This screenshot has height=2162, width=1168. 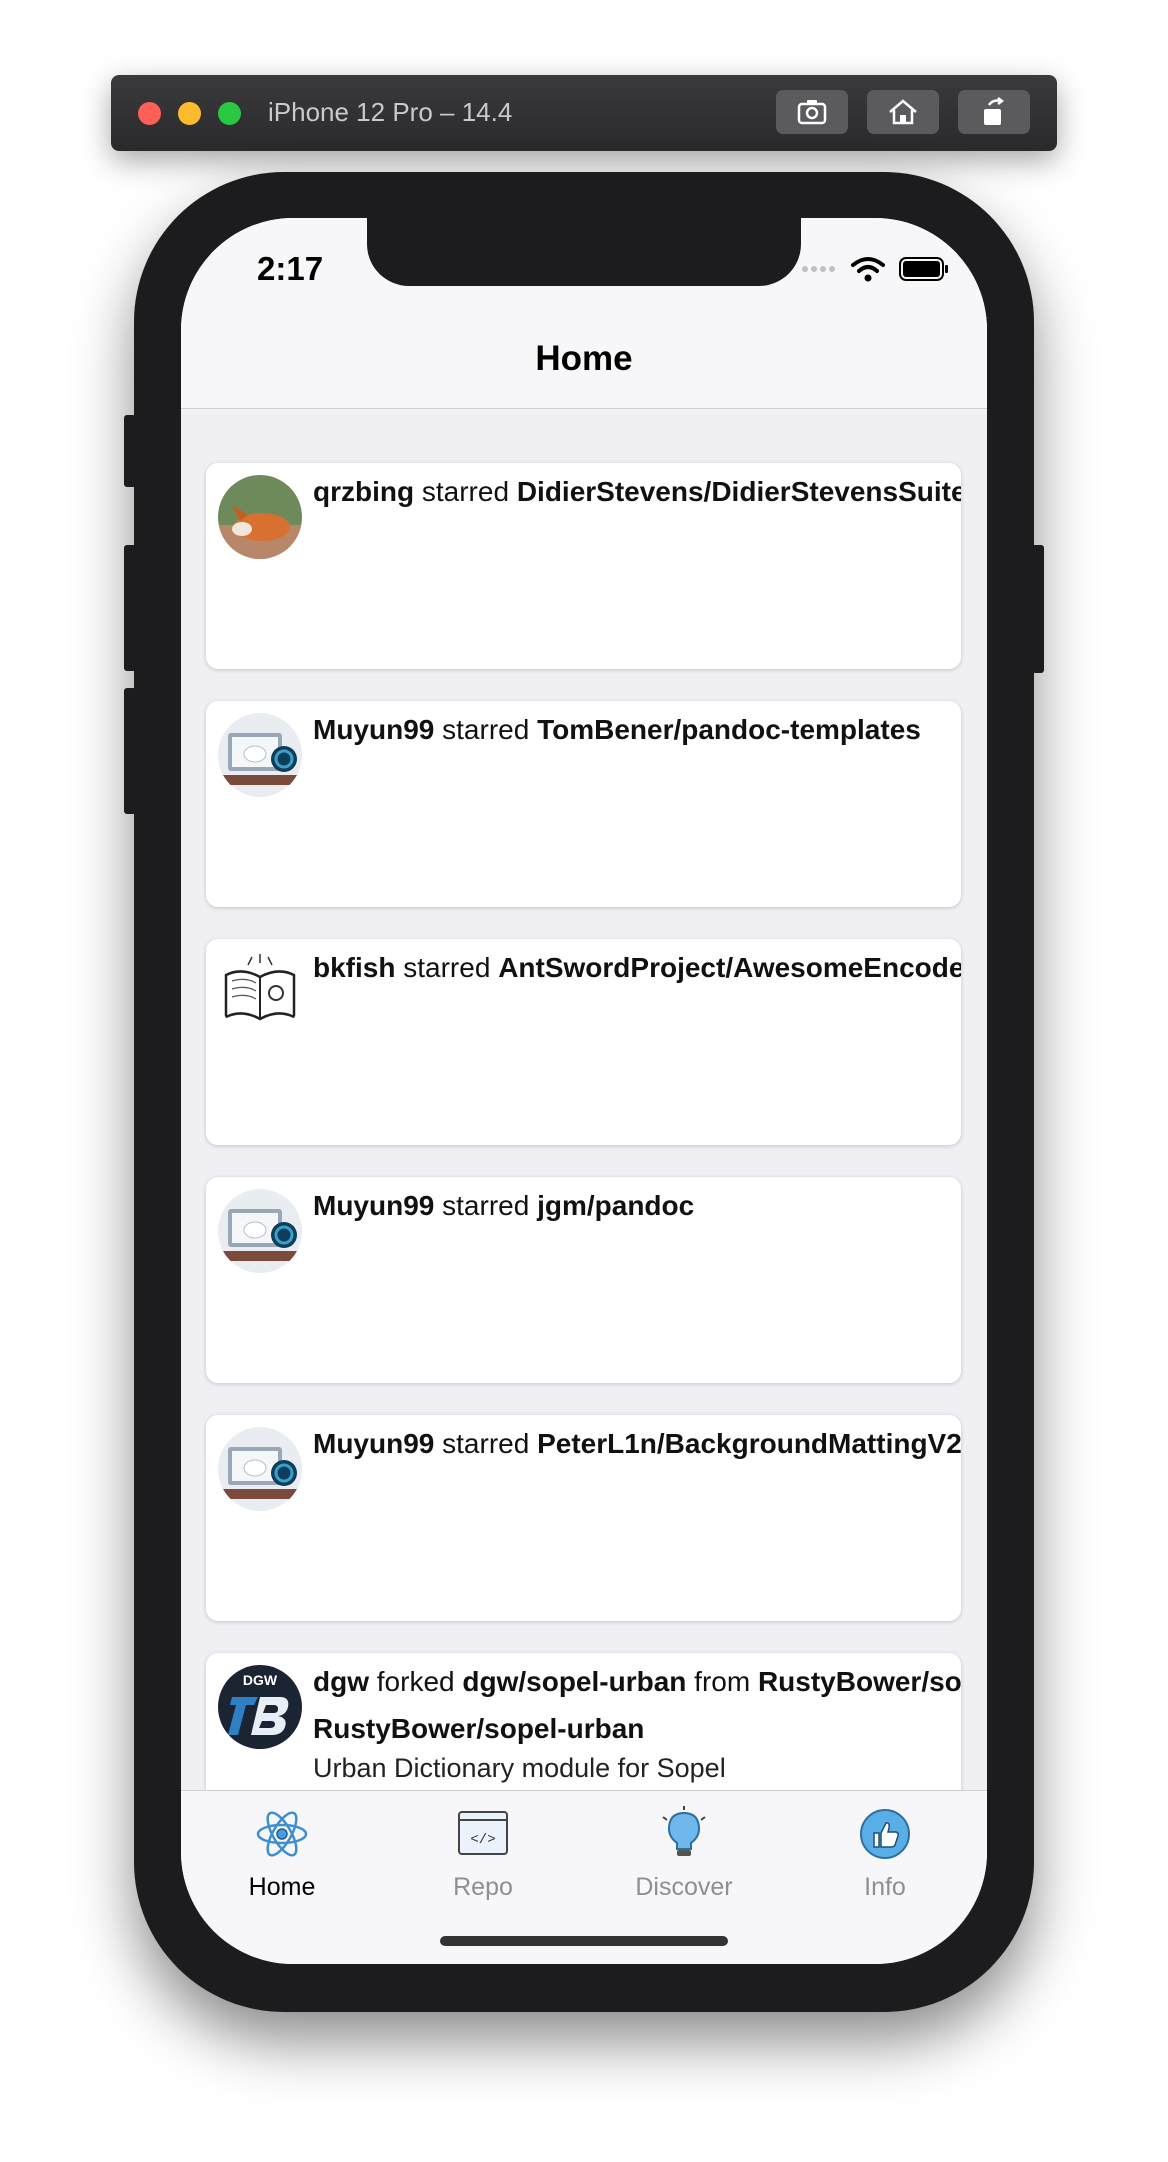 I want to click on tab-info: Info, so click(x=885, y=1853).